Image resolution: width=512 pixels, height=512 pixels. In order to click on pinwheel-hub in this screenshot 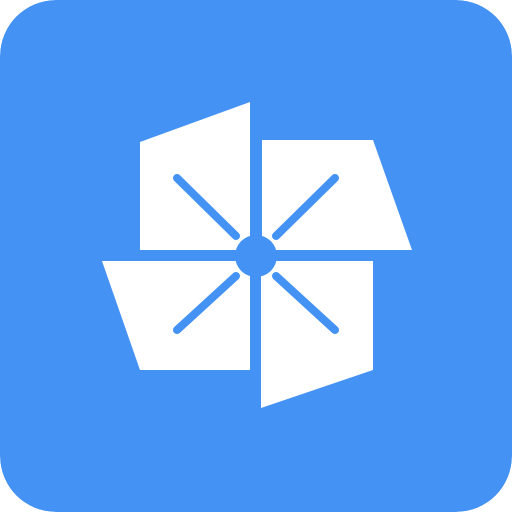, I will do `click(256, 256)`.